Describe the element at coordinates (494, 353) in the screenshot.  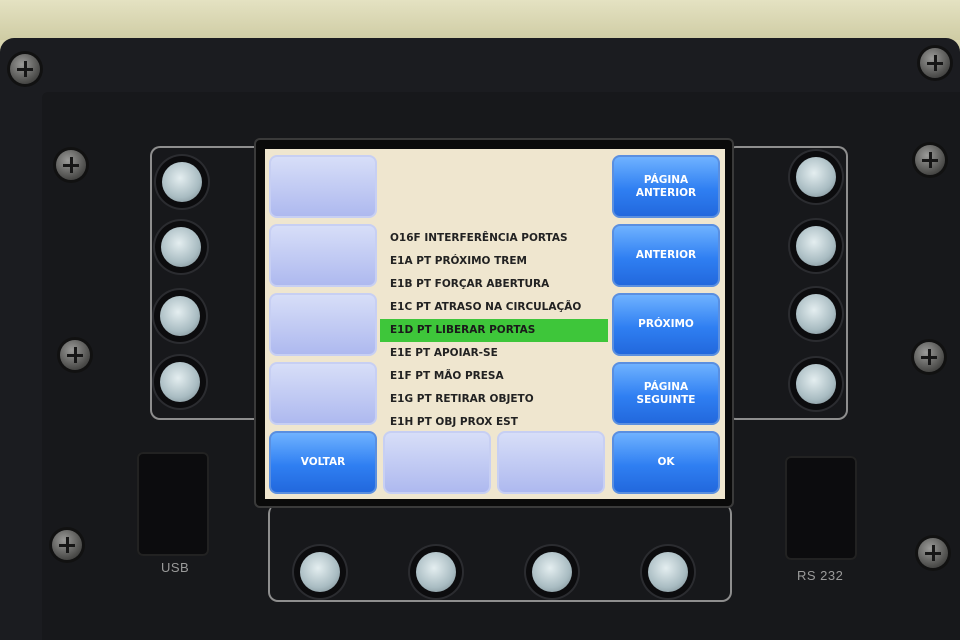
I see `message-item: E1E PT APOIAR-SE` at that location.